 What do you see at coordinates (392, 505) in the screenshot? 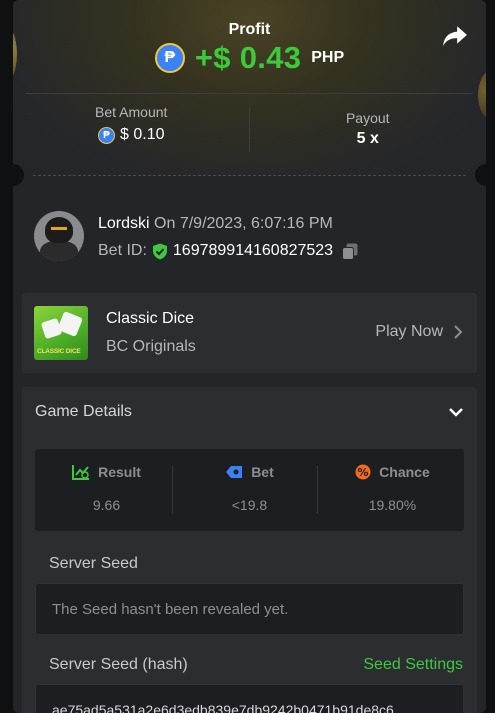
I see `stat-chance-value: 19.80%` at bounding box center [392, 505].